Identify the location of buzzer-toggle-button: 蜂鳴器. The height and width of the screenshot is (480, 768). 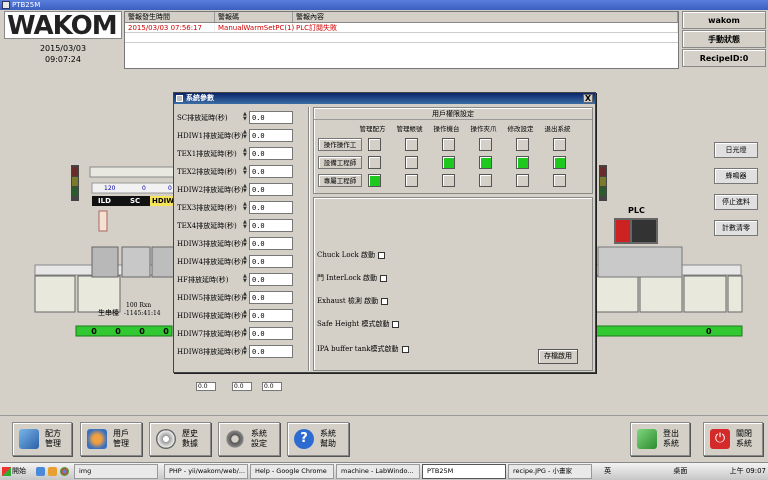
(736, 176).